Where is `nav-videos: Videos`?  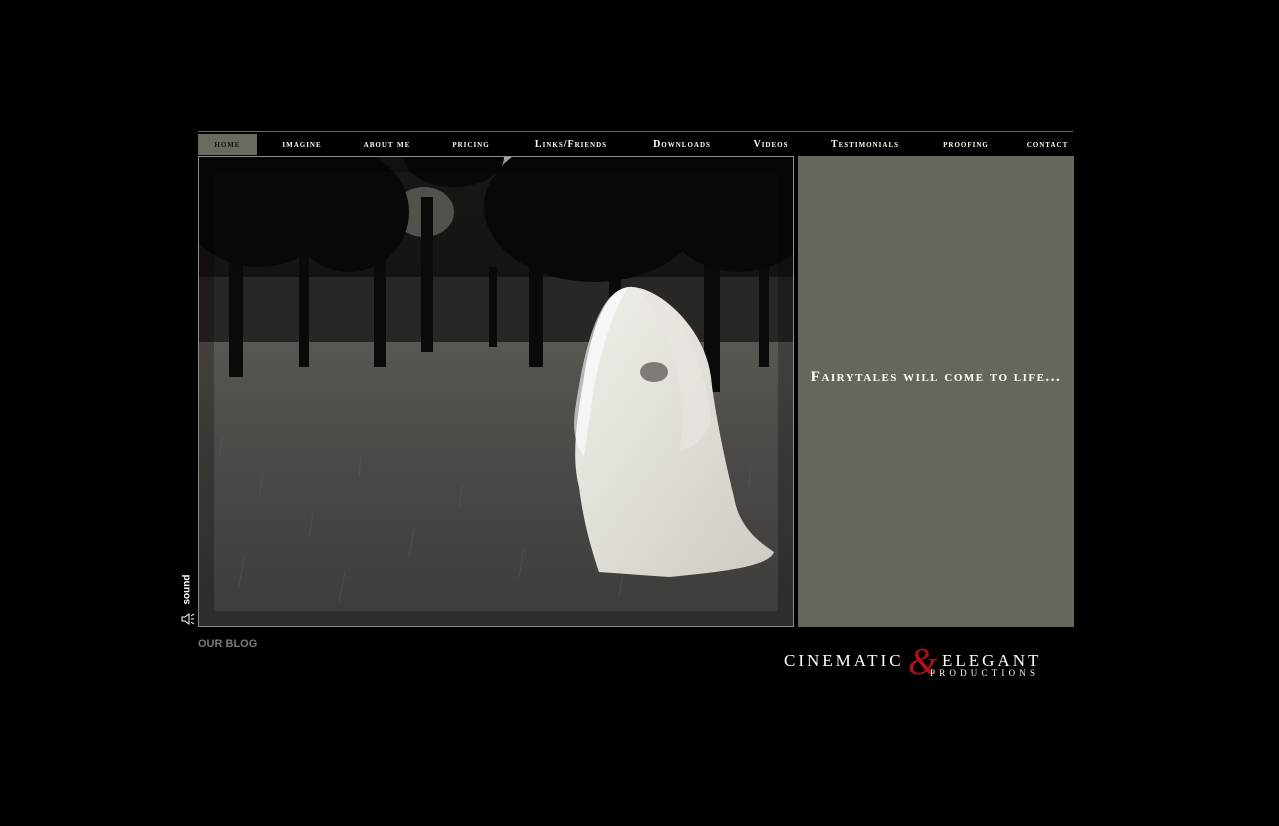 nav-videos: Videos is located at coordinates (771, 144).